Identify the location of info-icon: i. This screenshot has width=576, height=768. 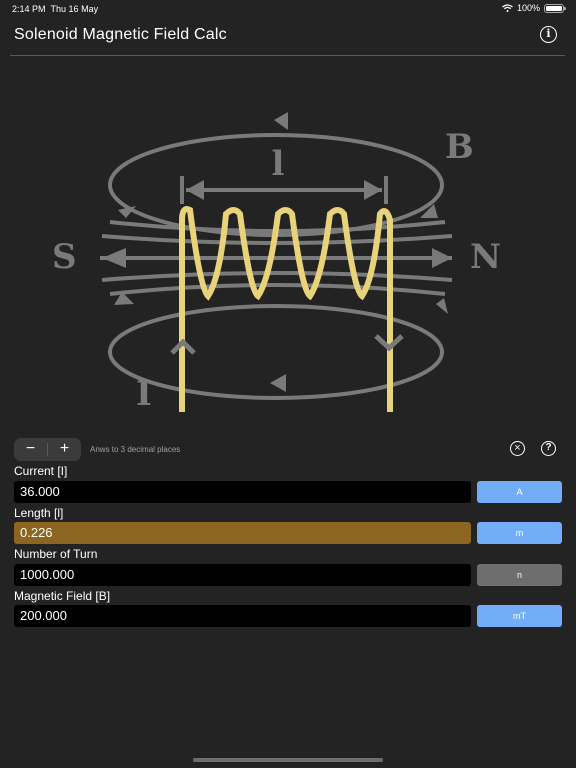
(548, 34).